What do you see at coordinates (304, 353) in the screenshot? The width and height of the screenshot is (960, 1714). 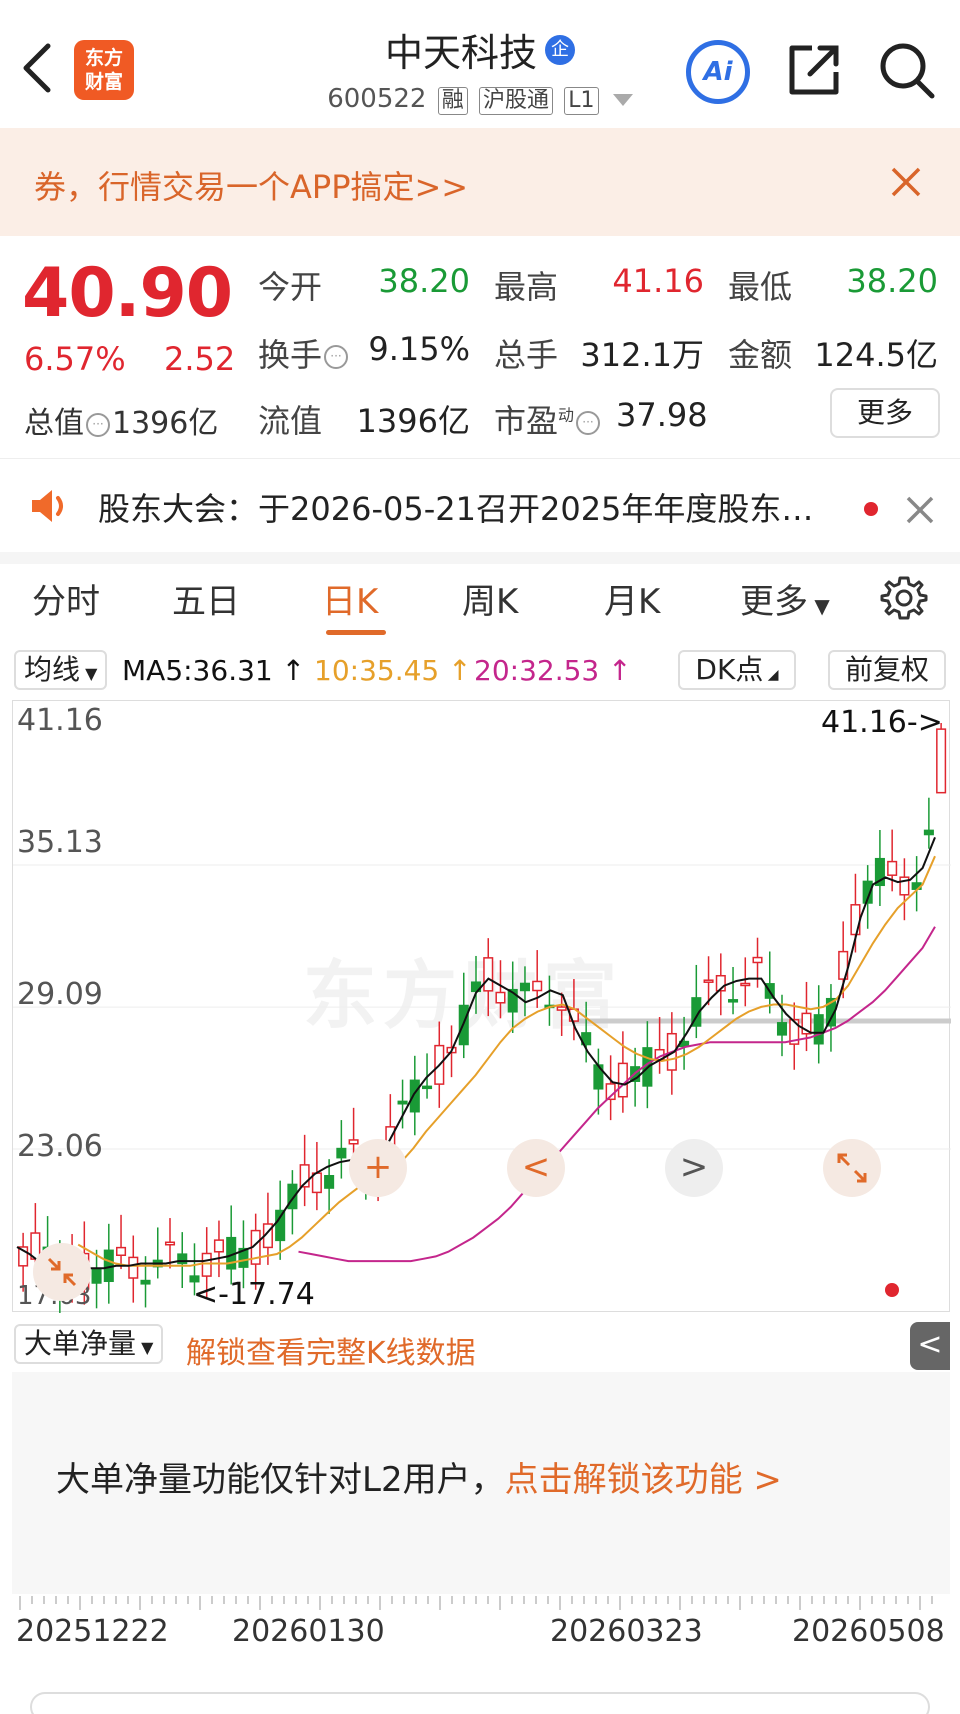 I see `turnover-label-wrap: 换手 ···` at bounding box center [304, 353].